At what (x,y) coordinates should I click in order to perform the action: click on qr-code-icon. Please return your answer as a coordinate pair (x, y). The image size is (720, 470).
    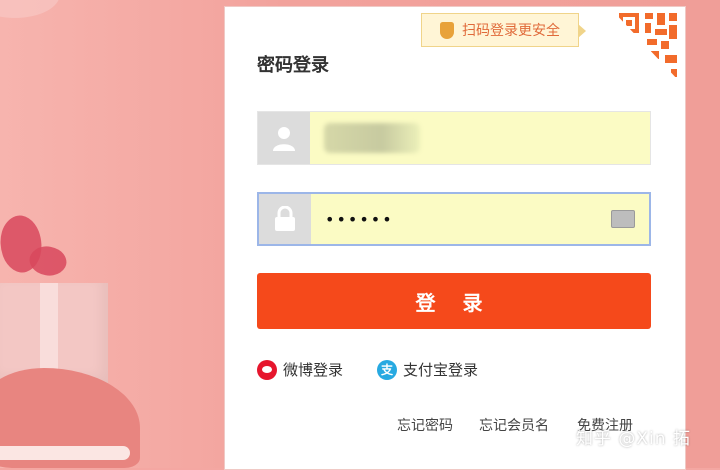
    Looking at the image, I should click on (645, 45).